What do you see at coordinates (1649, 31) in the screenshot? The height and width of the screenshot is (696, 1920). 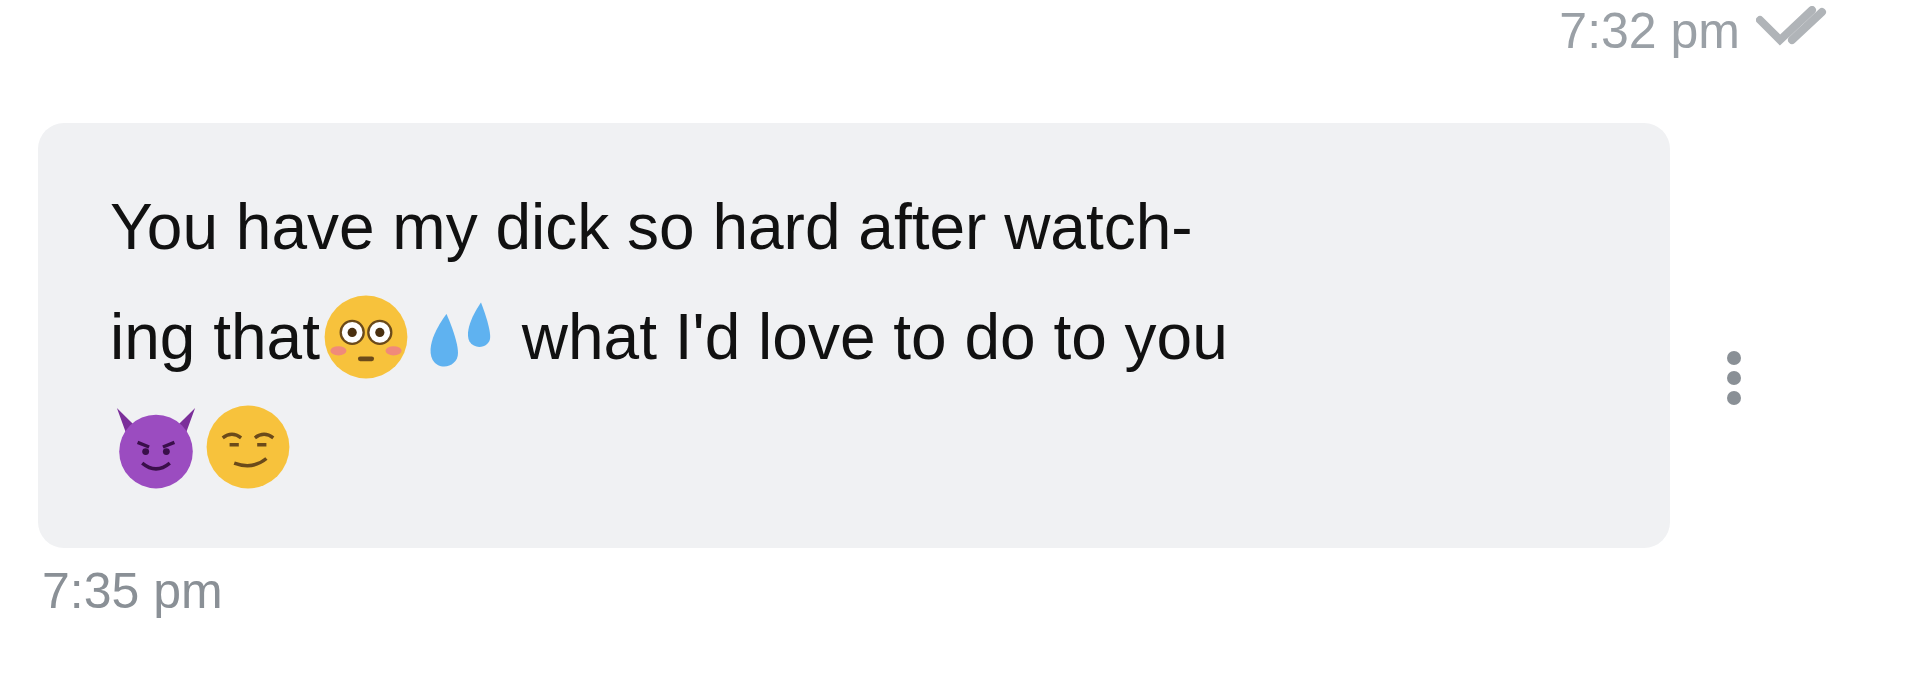 I see `message-time: 7:32 pm` at bounding box center [1649, 31].